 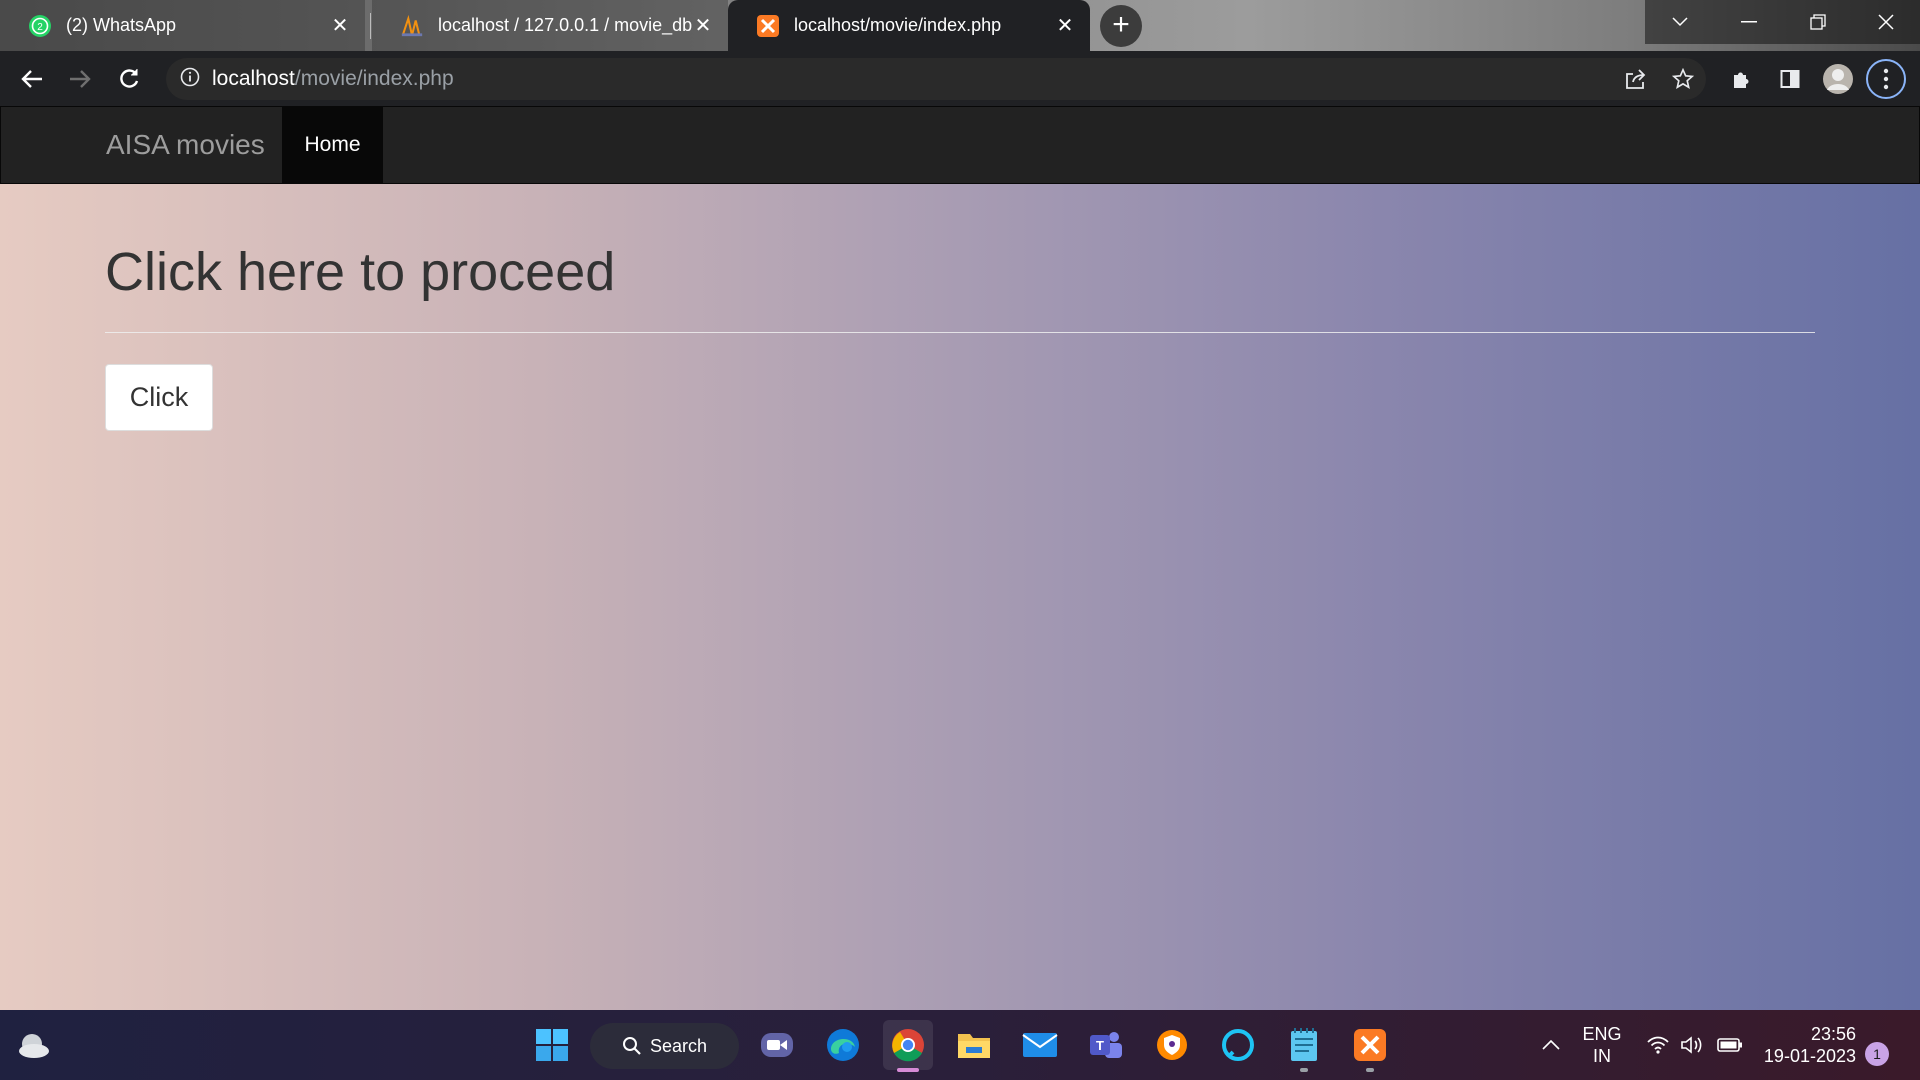 I want to click on new-tab-button: +, so click(x=1121, y=26).